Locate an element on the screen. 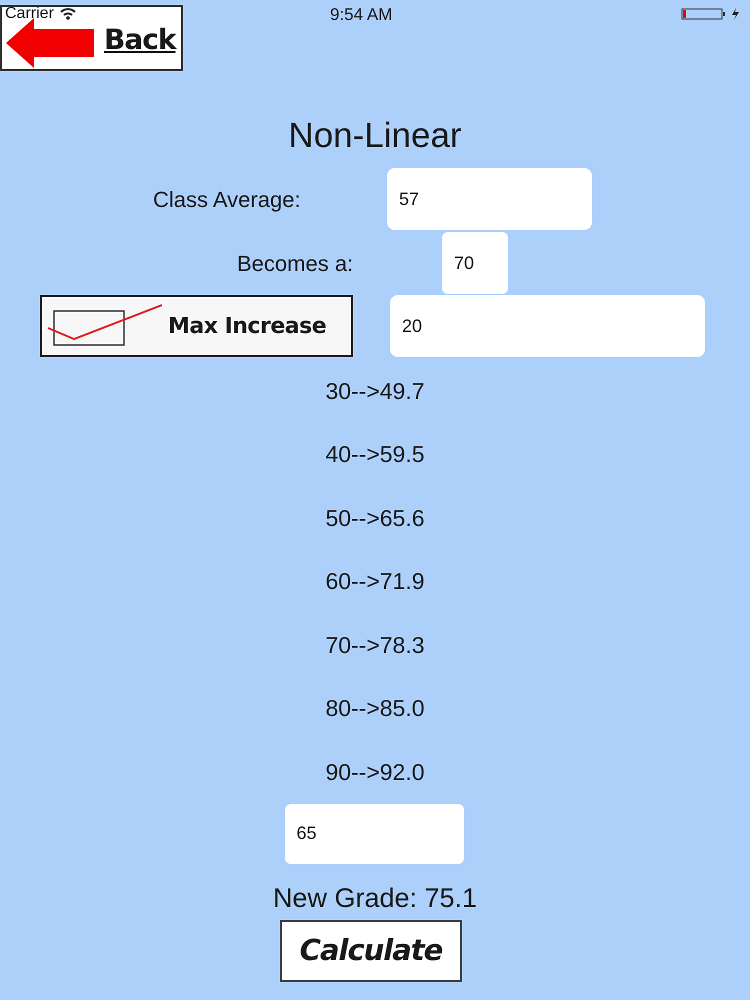 This screenshot has width=750, height=1000. class-average-field: 57 is located at coordinates (489, 199).